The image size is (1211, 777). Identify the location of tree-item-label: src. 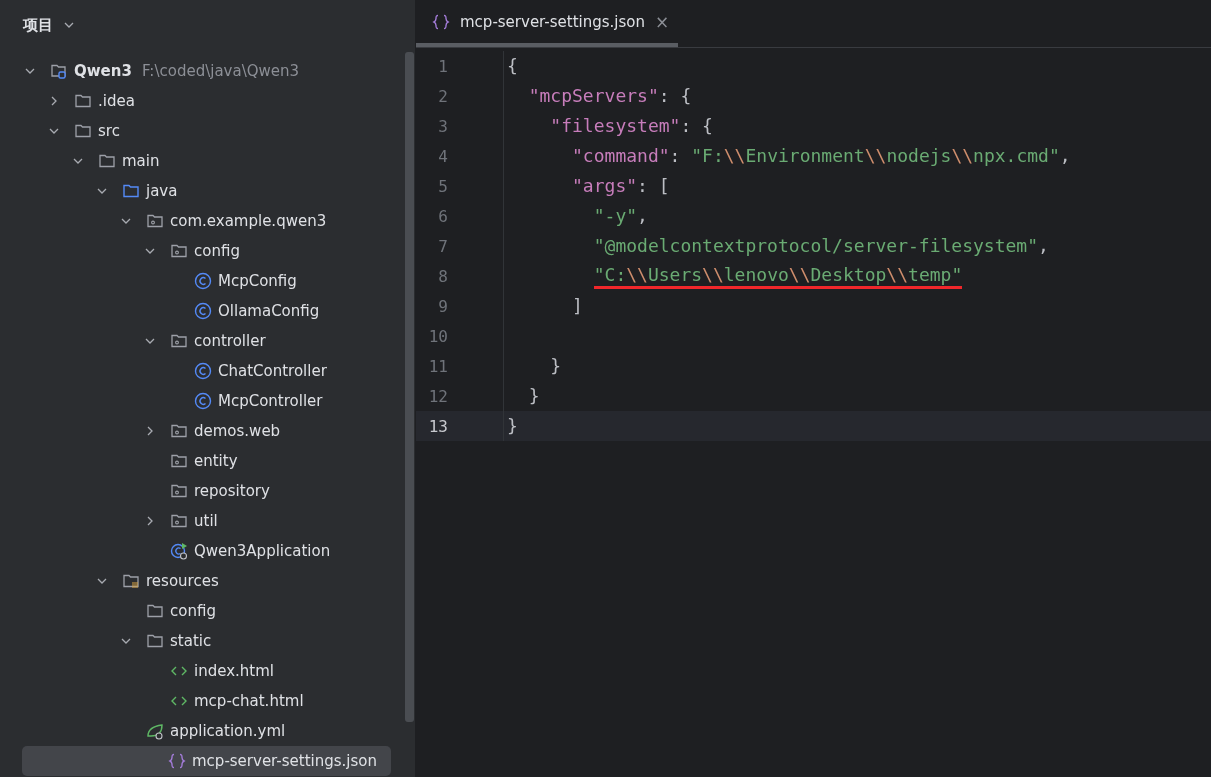
(109, 131).